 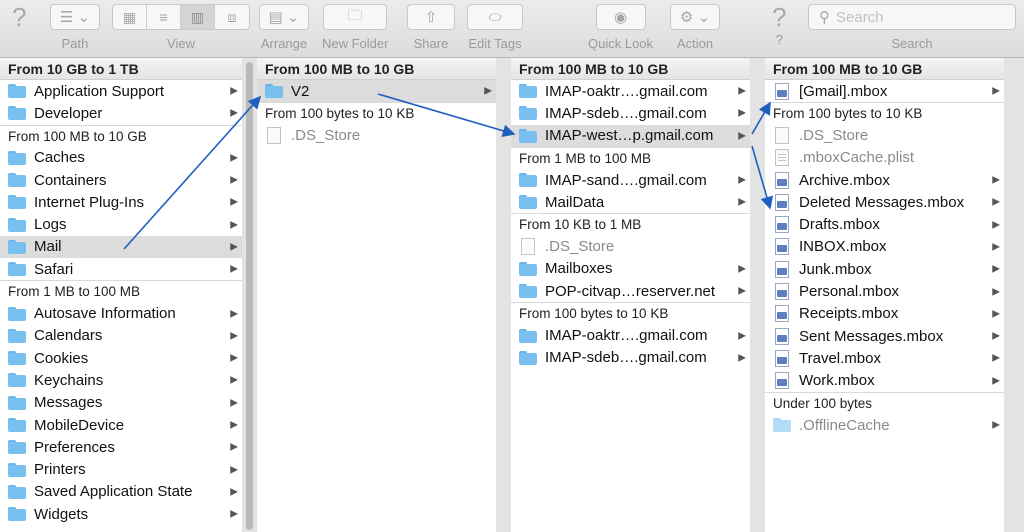 What do you see at coordinates (198, 17) in the screenshot?
I see `column-view-icon: ▥` at bounding box center [198, 17].